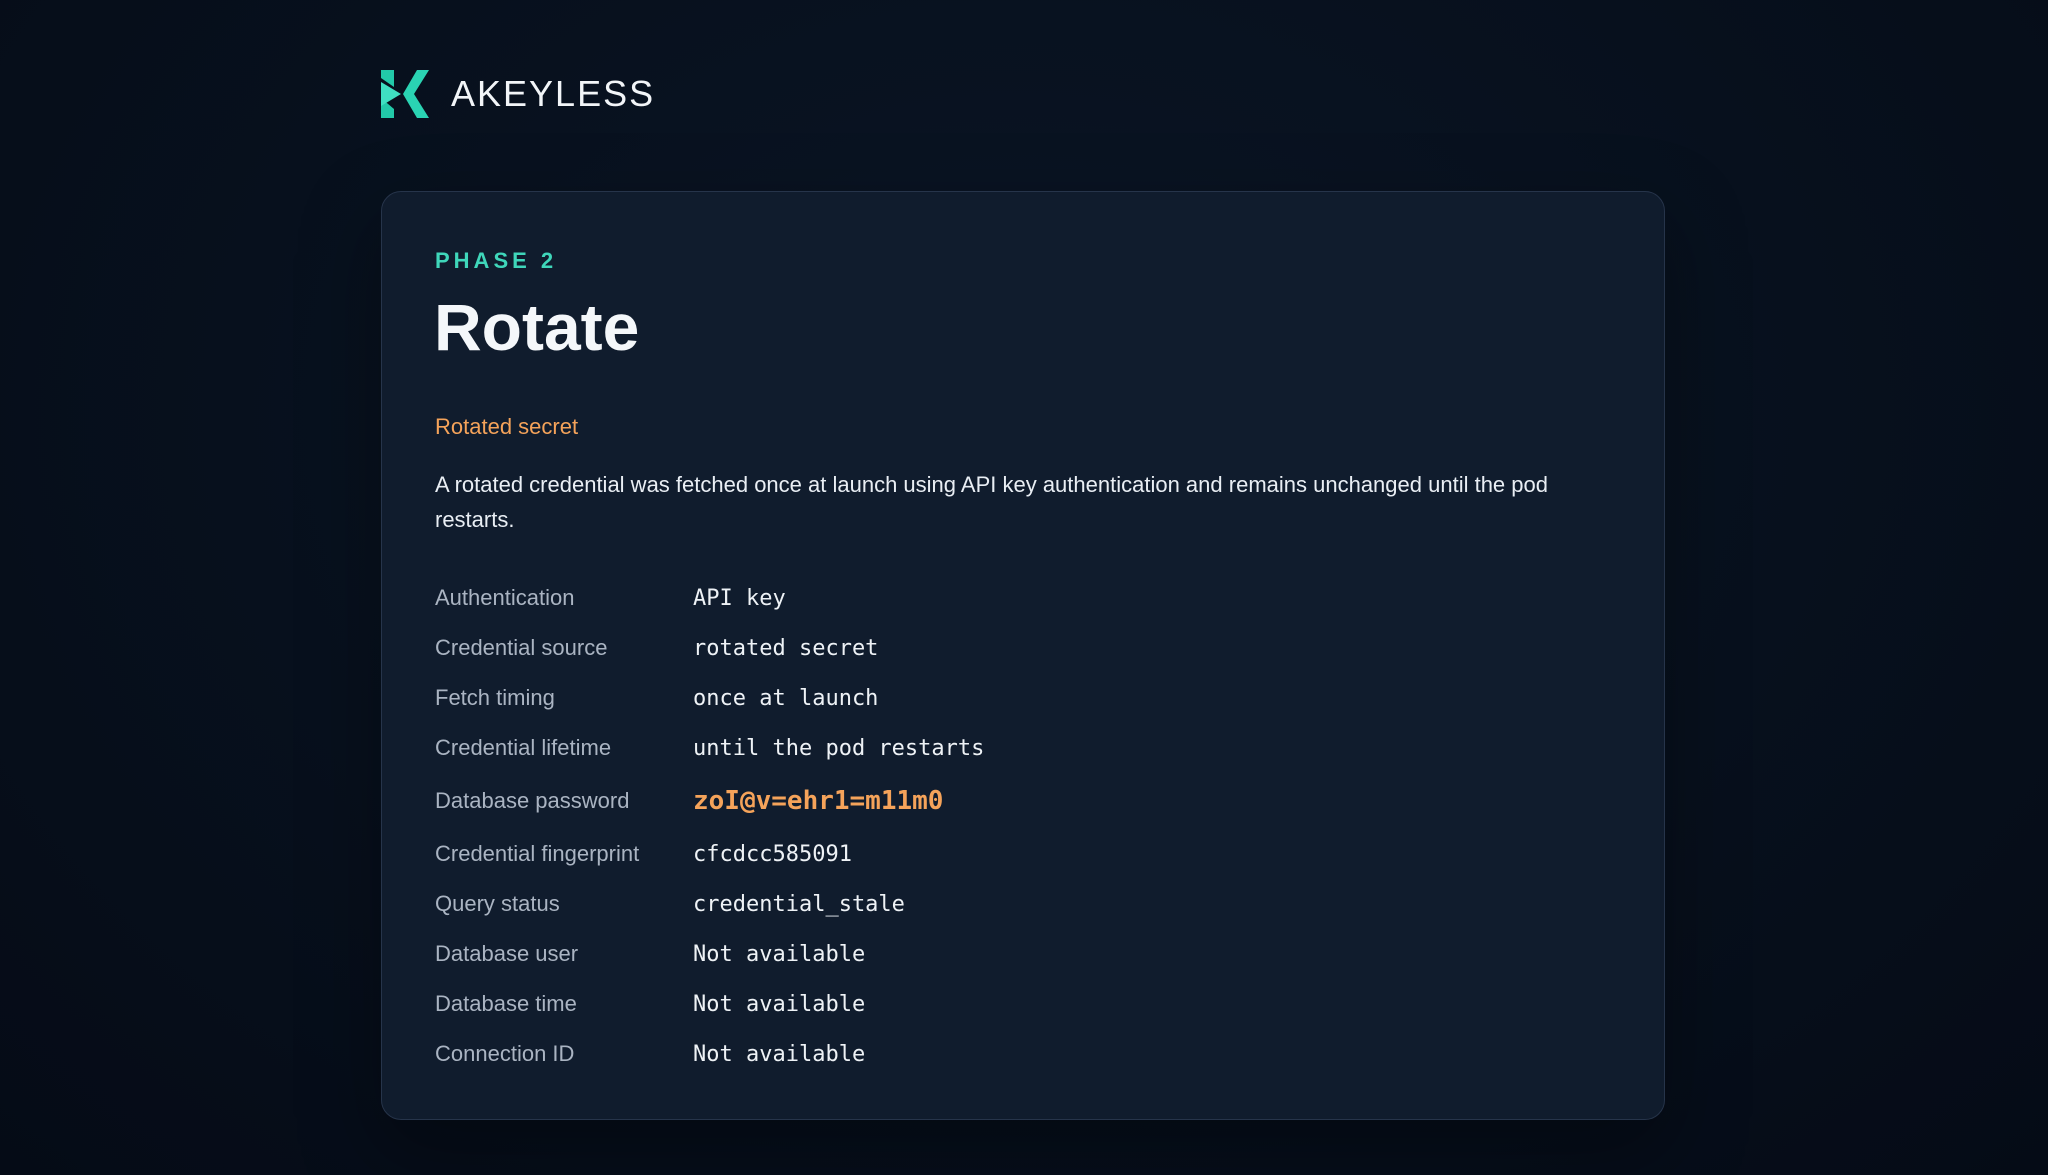 This screenshot has width=2048, height=1175. What do you see at coordinates (521, 647) in the screenshot?
I see `detail-label: Credential source` at bounding box center [521, 647].